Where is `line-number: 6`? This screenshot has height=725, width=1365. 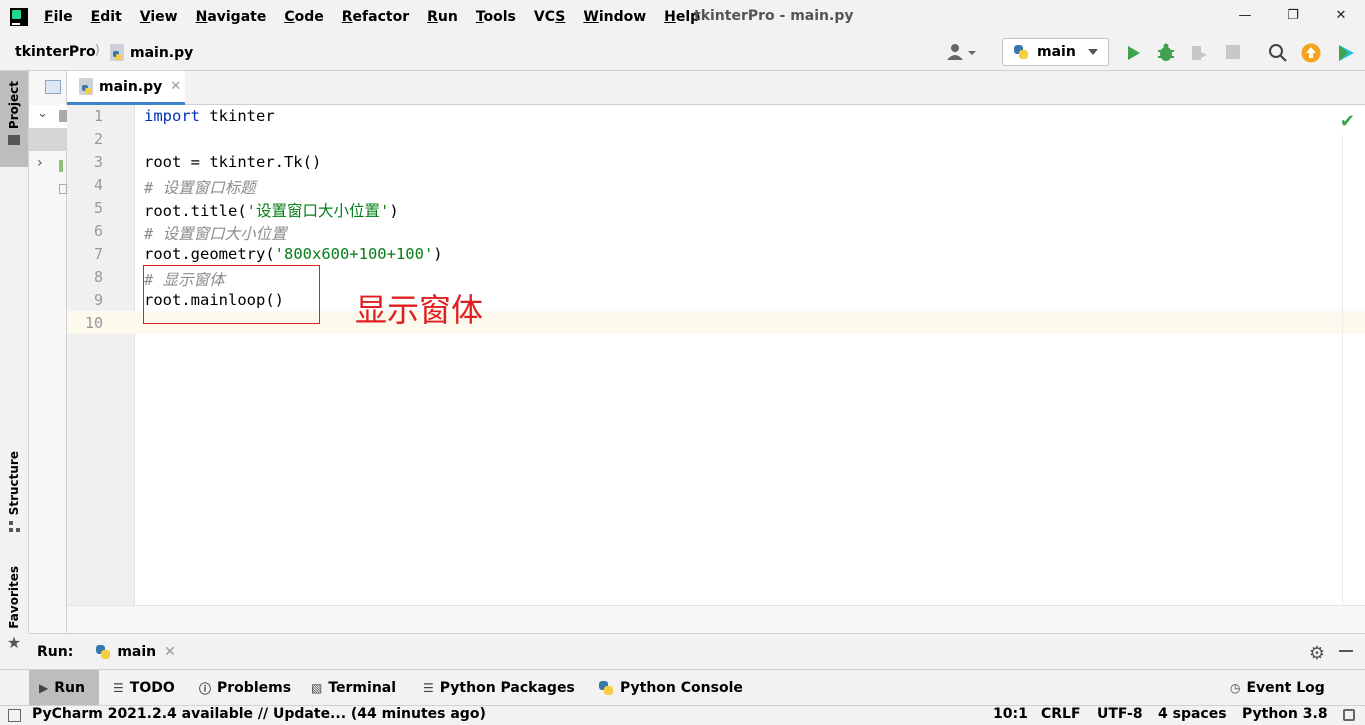
line-number: 6 is located at coordinates (98, 231).